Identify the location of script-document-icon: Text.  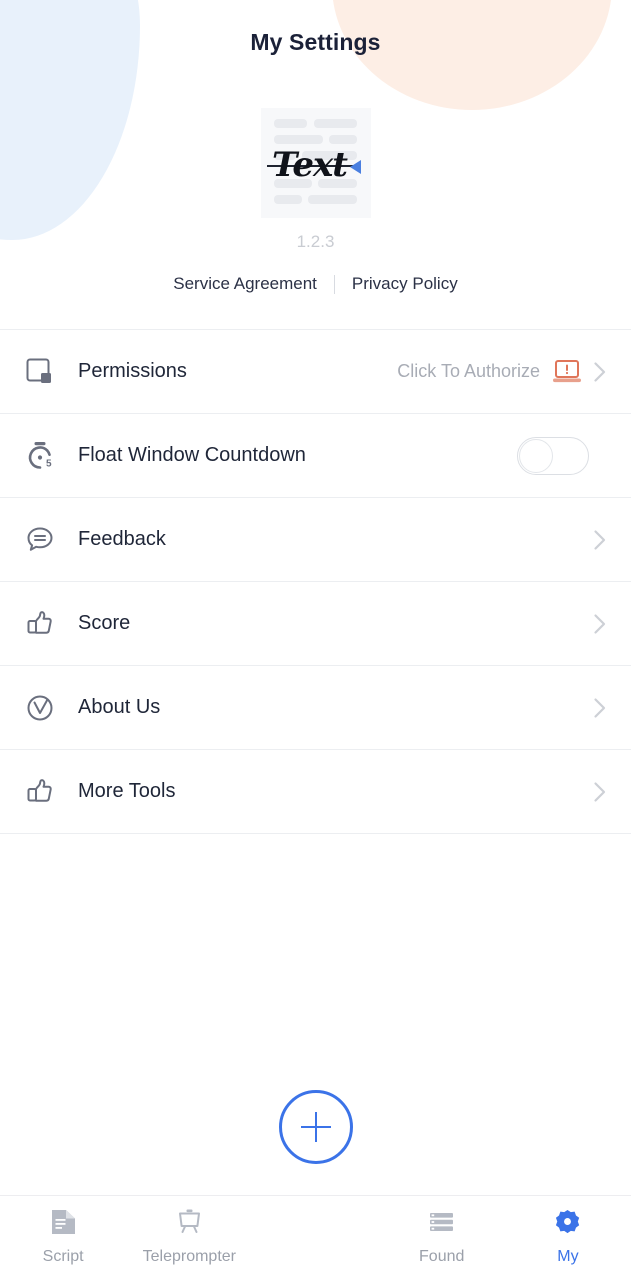
(315, 163).